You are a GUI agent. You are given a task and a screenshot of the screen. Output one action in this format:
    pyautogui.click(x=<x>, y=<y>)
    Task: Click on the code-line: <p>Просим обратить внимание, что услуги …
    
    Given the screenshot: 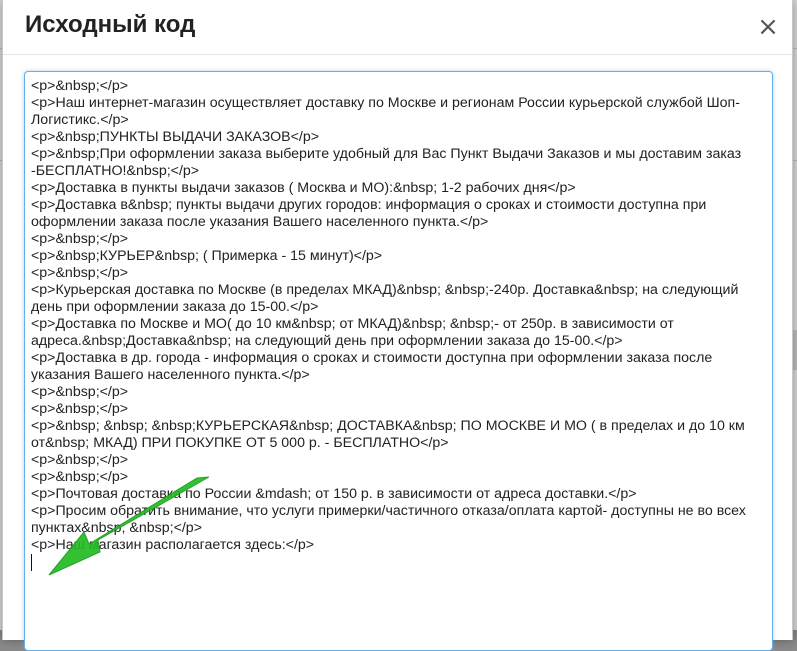 What is the action you would take?
    pyautogui.click(x=390, y=519)
    